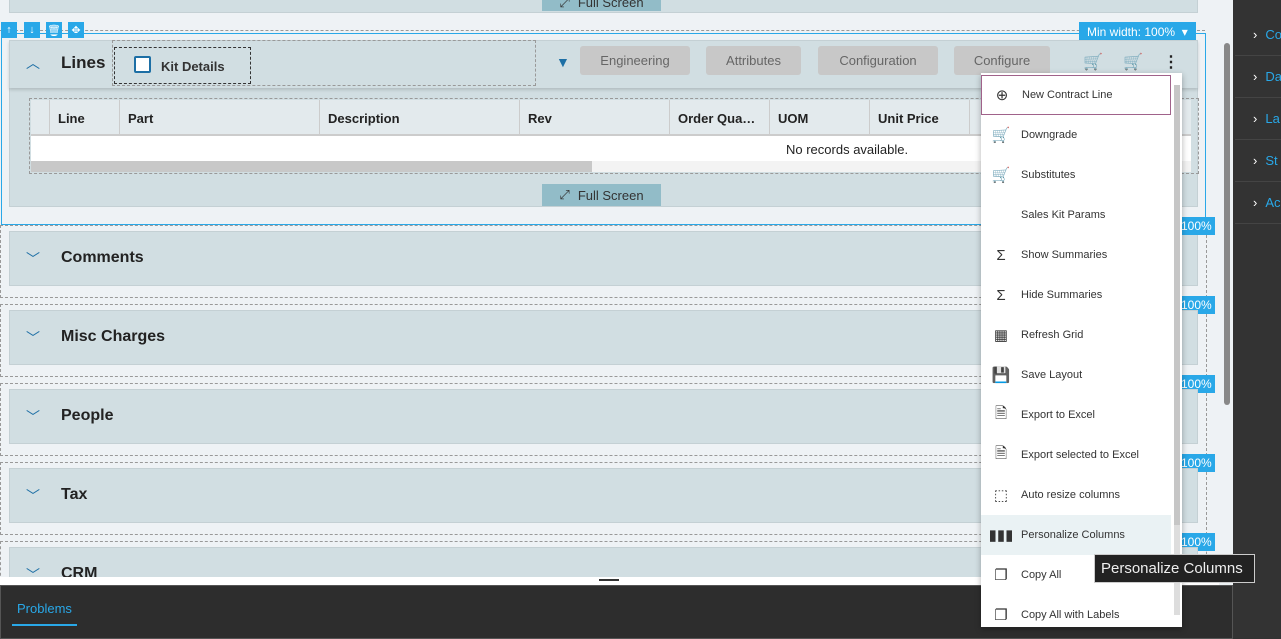 This screenshot has width=1281, height=639. What do you see at coordinates (595, 118) in the screenshot?
I see `column-rev: Rev` at bounding box center [595, 118].